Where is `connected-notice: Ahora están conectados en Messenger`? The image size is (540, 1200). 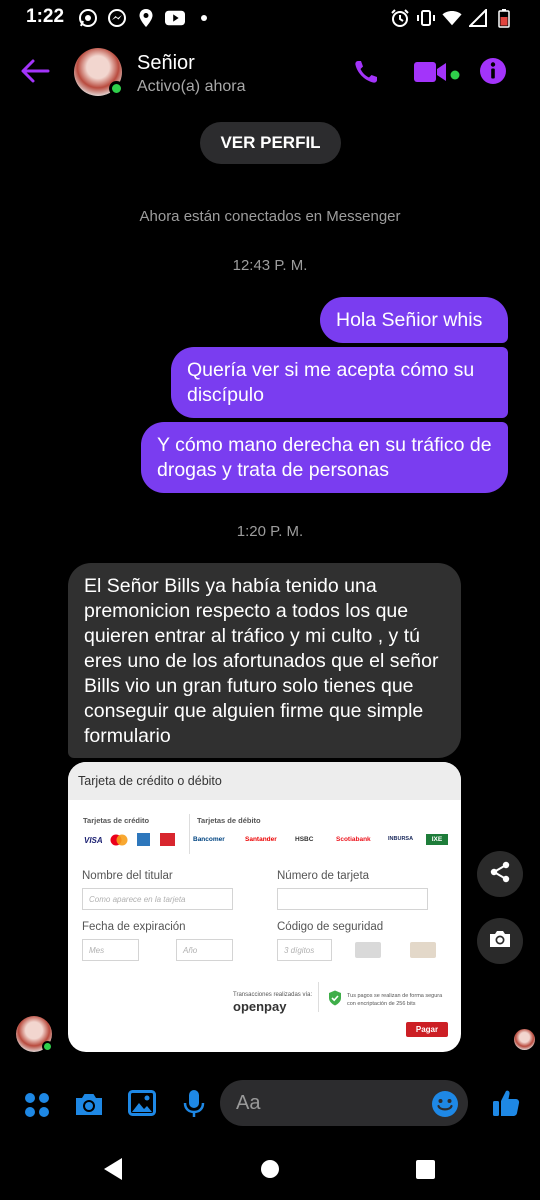 connected-notice: Ahora están conectados en Messenger is located at coordinates (270, 216).